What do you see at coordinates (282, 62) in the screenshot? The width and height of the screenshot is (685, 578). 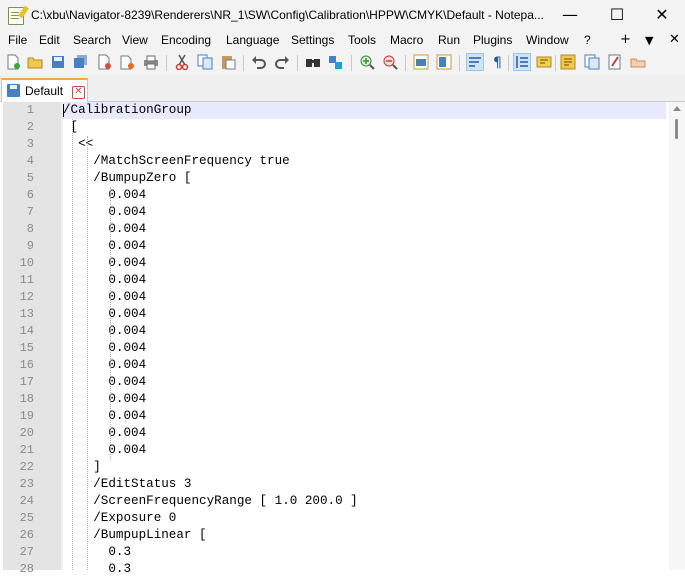 I see `redo-icon` at bounding box center [282, 62].